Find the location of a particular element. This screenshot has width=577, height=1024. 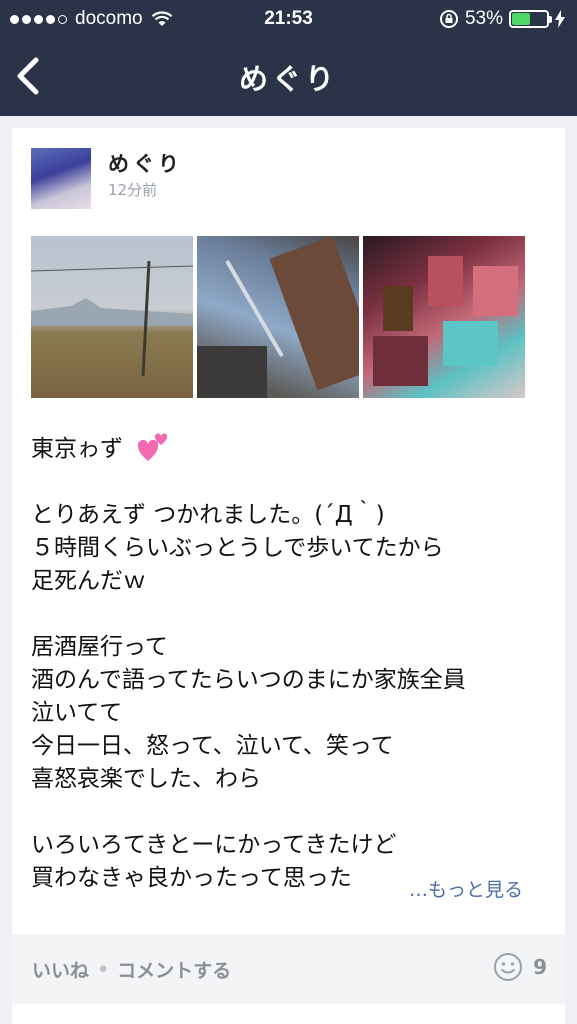

post-time: 12分前 is located at coordinates (133, 190).